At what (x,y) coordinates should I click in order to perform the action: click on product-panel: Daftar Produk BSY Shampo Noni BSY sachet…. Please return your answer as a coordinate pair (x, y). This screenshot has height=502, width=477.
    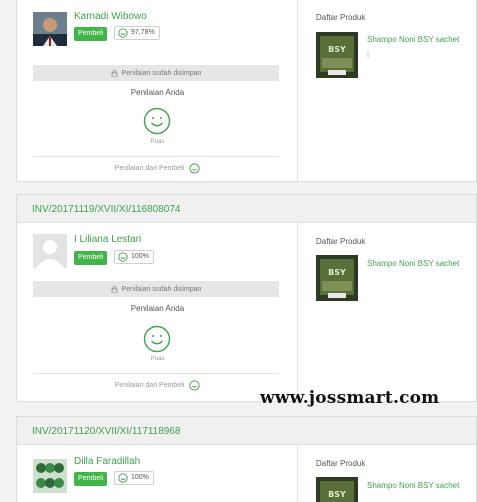
    Looking at the image, I should click on (387, 90).